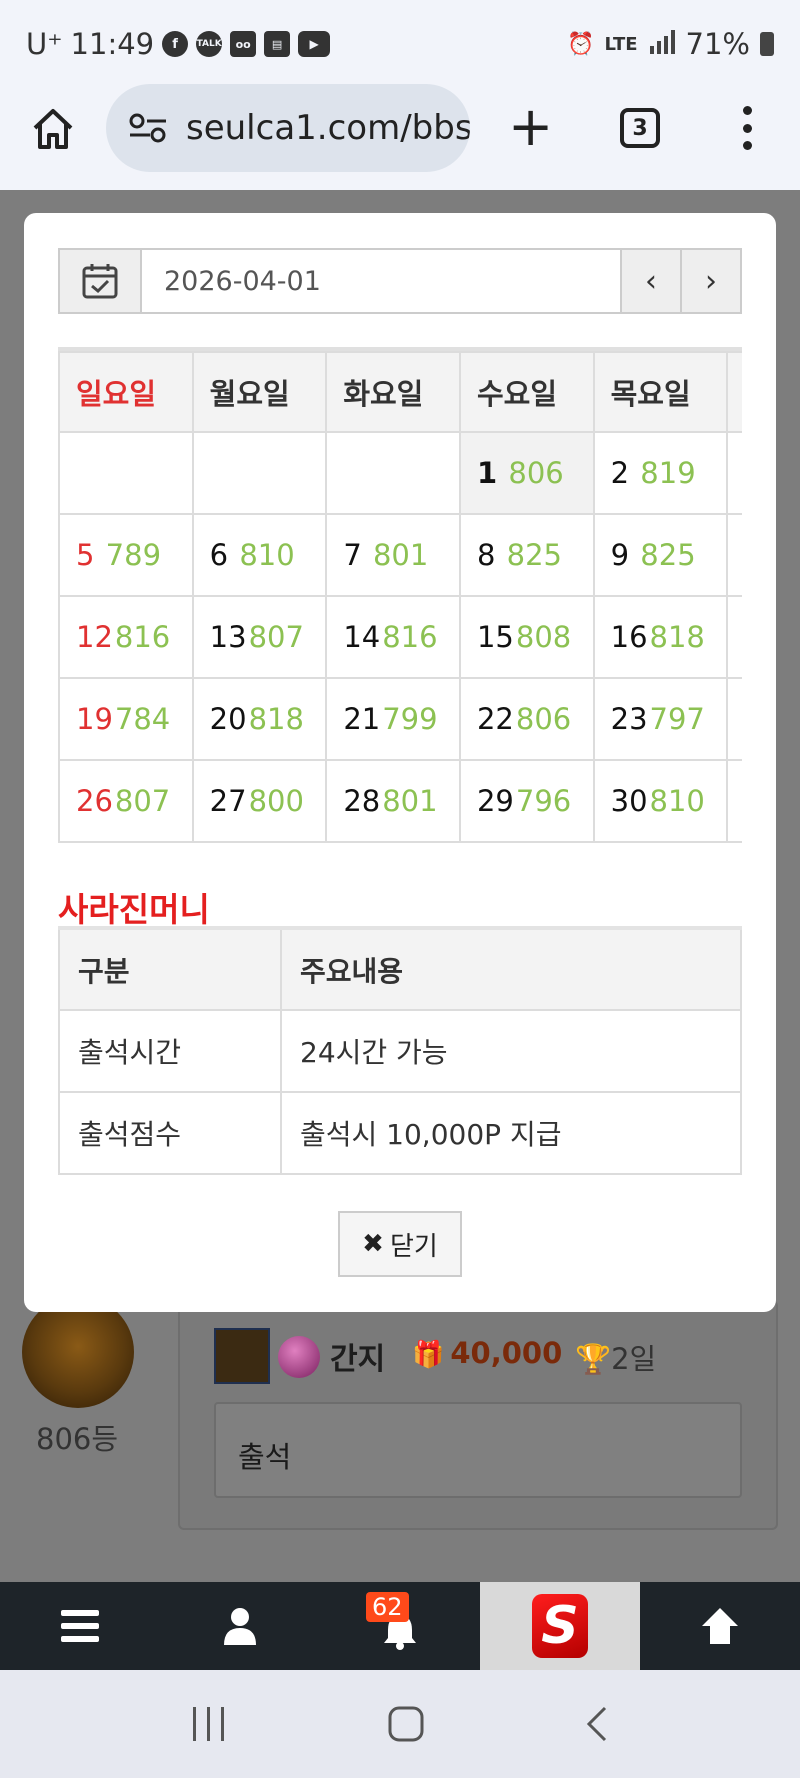  Describe the element at coordinates (259, 555) in the screenshot. I see `calendar-day: 6 810` at that location.